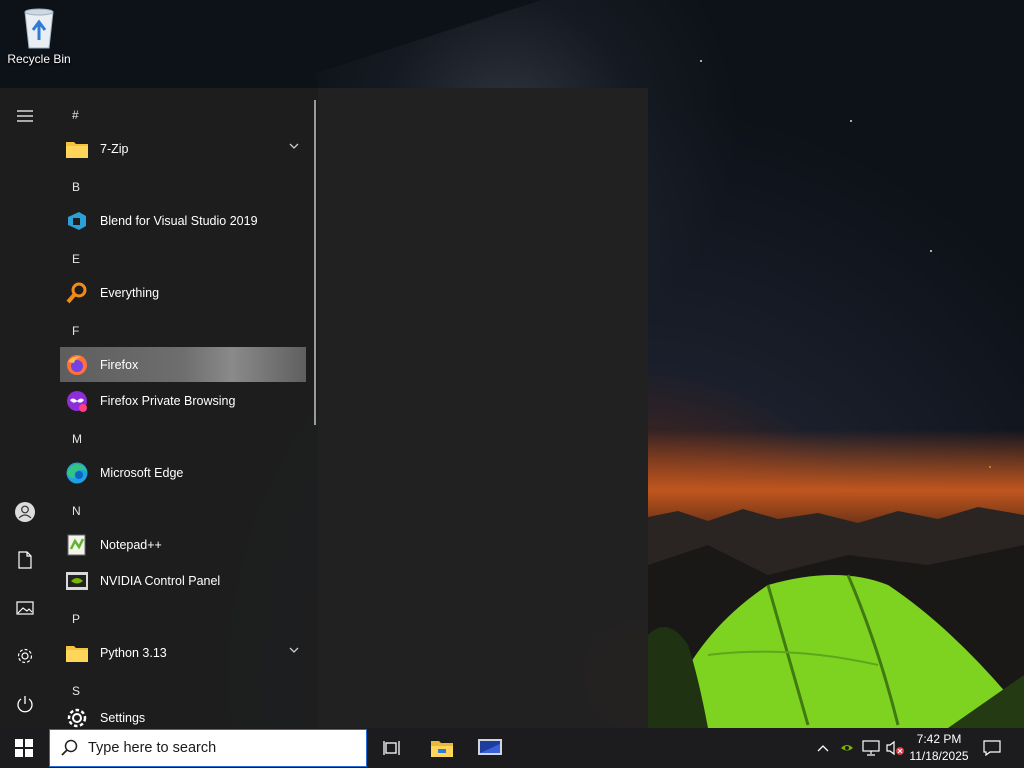 This screenshot has height=768, width=1024. I want to click on nvidia-icon, so click(77, 580).